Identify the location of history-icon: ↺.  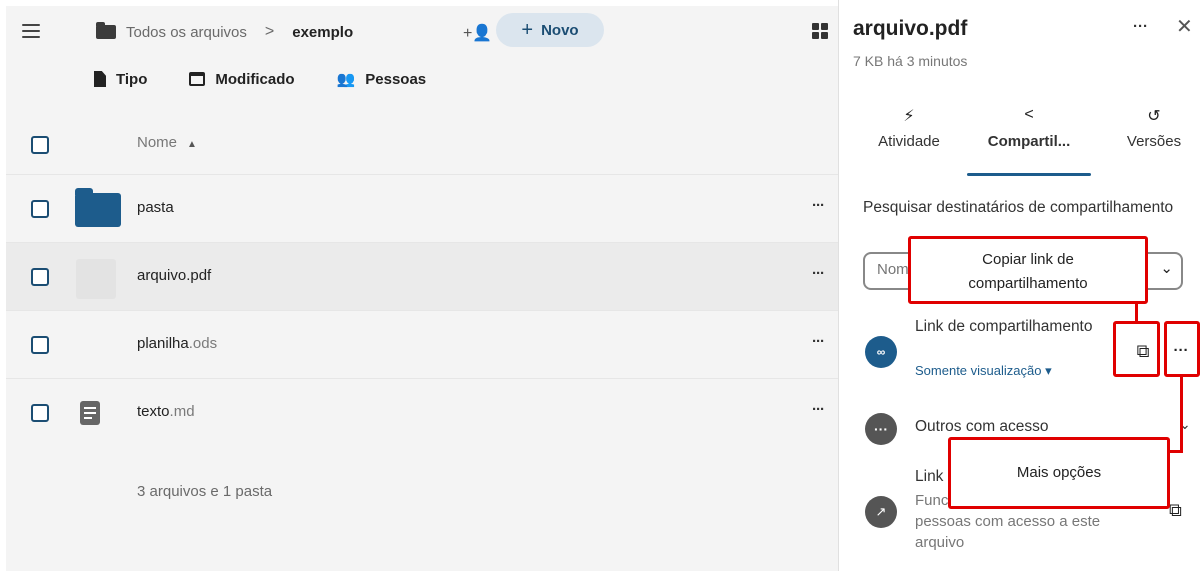
(1154, 116).